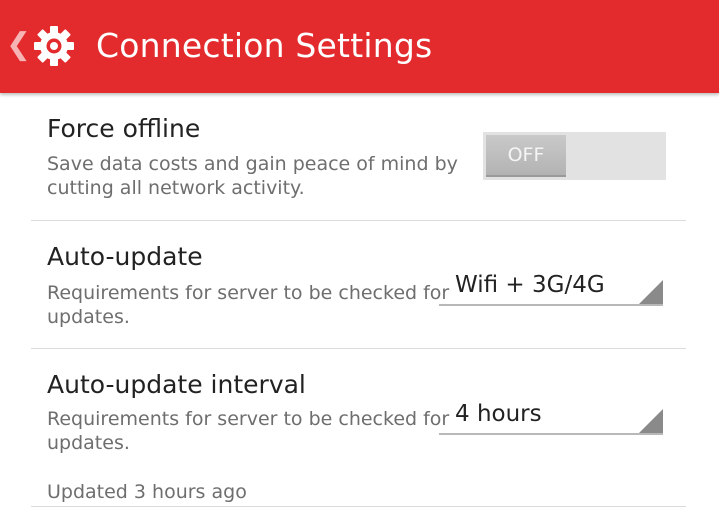 The image size is (719, 524). Describe the element at coordinates (498, 414) in the screenshot. I see `dropdown-value: 4 hours` at that location.